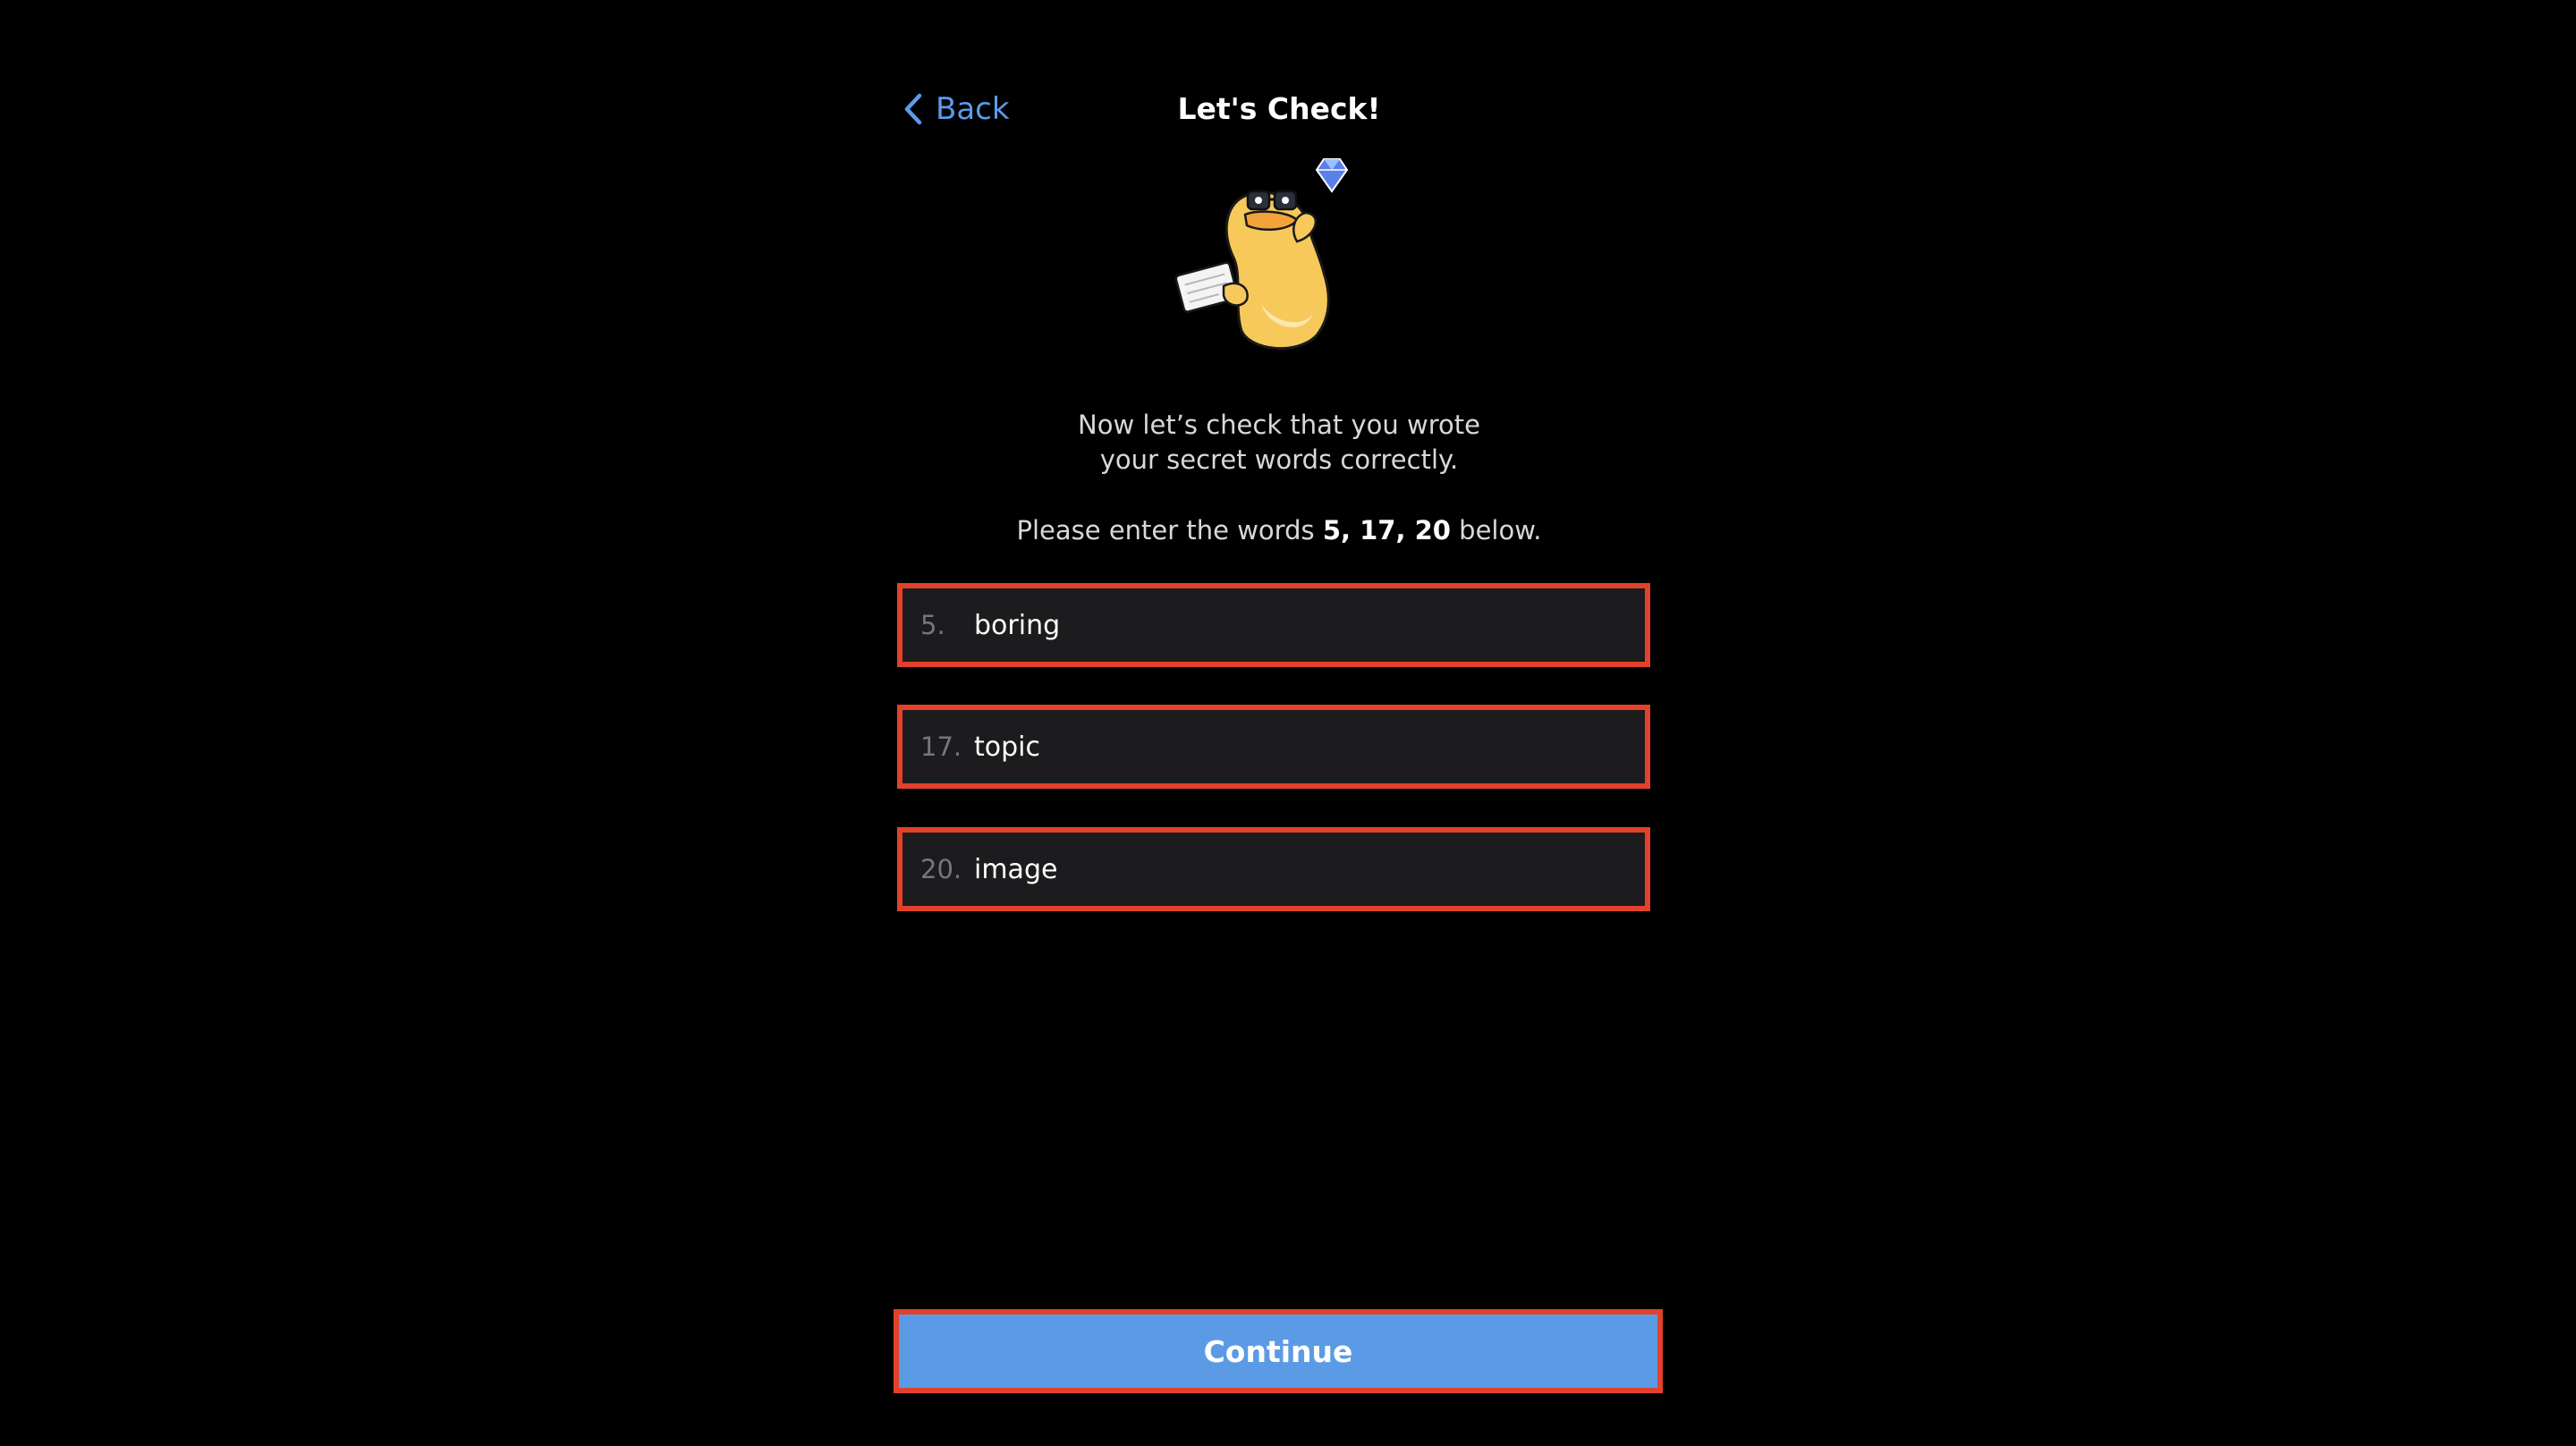  I want to click on intro-line-2: your secret words correctly., so click(1279, 460).